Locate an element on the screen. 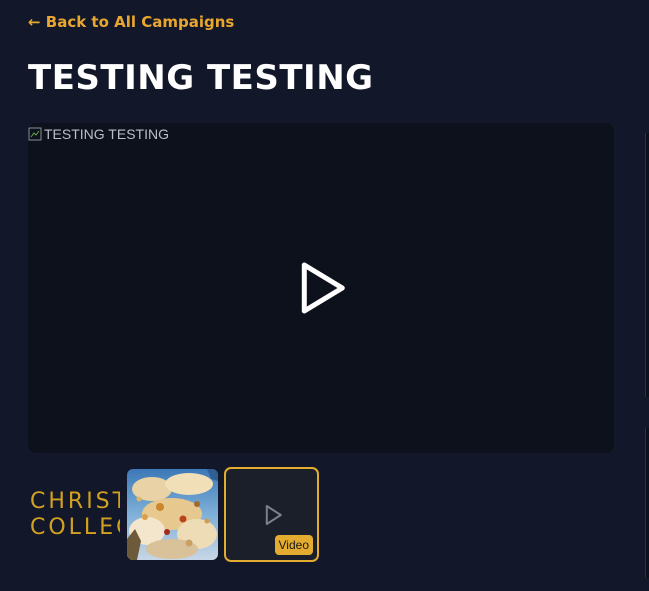  broken-image-icon is located at coordinates (35, 134).